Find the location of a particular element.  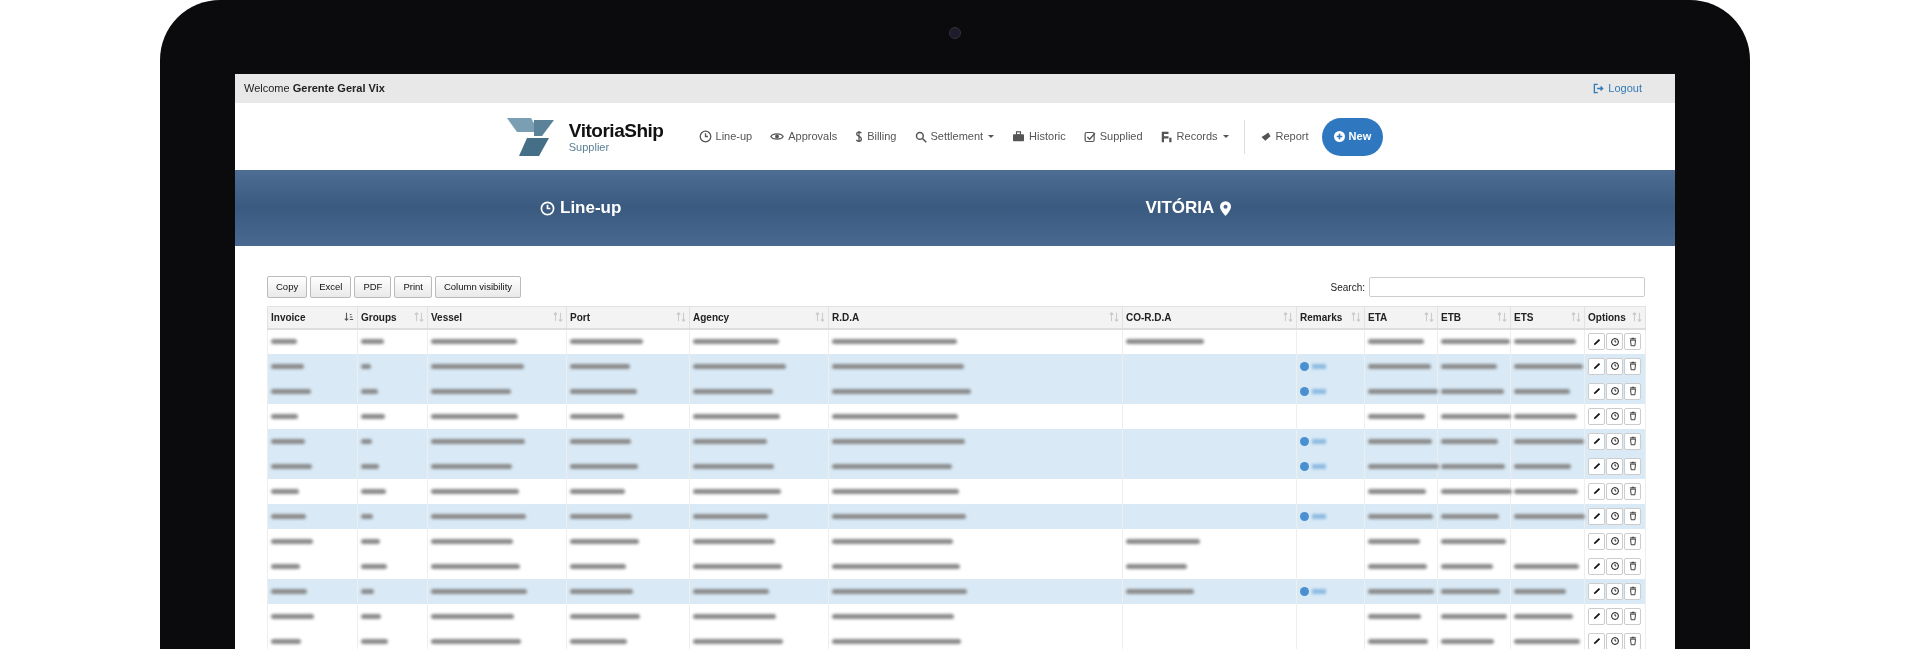

column-header: Vessel is located at coordinates (497, 317).